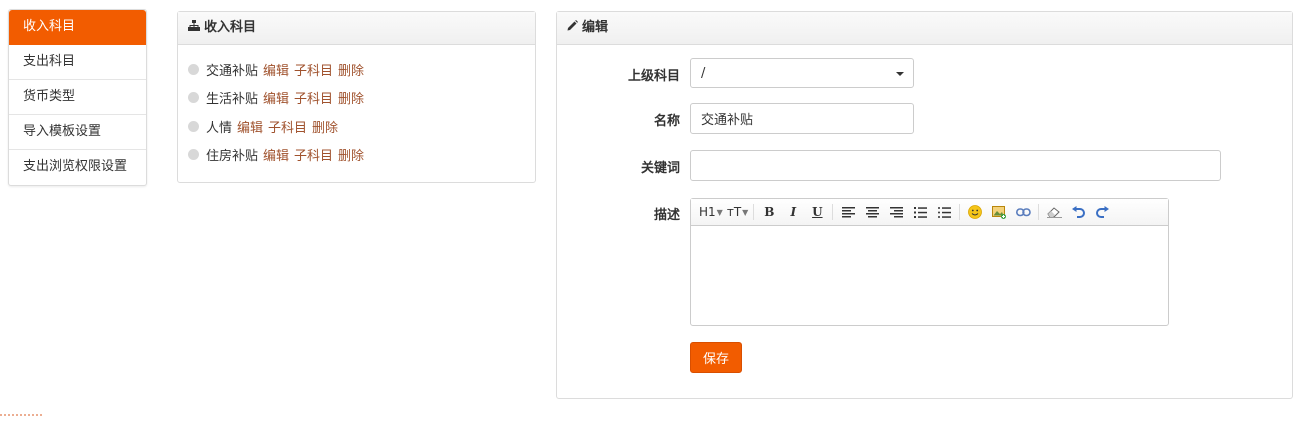 The height and width of the screenshot is (422, 1301). What do you see at coordinates (219, 128) in the screenshot?
I see `category-name: 人情` at bounding box center [219, 128].